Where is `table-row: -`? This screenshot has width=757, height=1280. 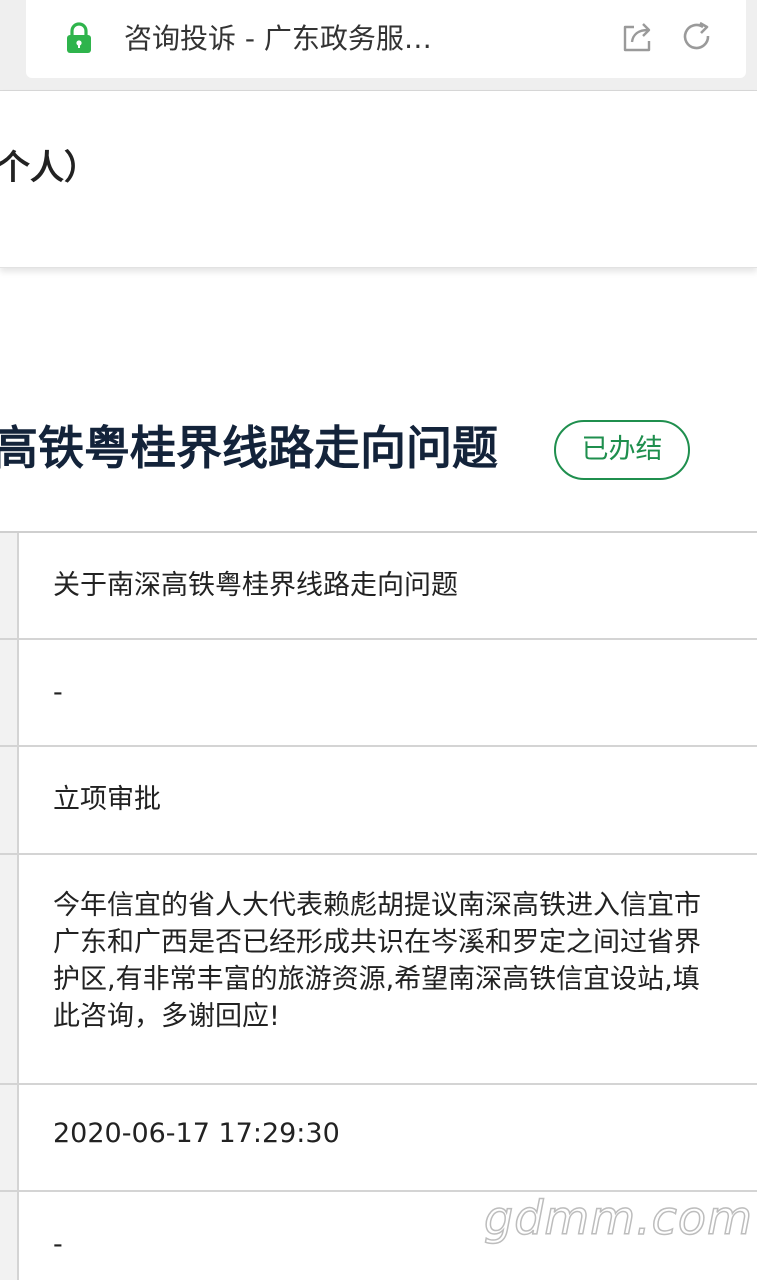 table-row: - is located at coordinates (378, 693).